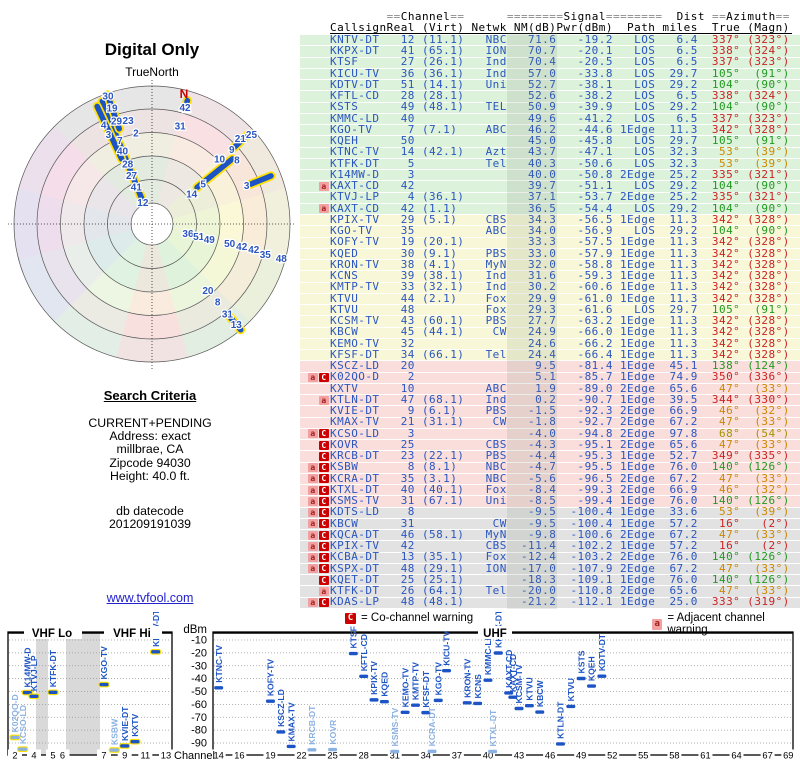 This screenshot has width=800, height=768. Describe the element at coordinates (364, 652) in the screenshot. I see `spectrum-callsign-label: KFTL-CD` at that location.